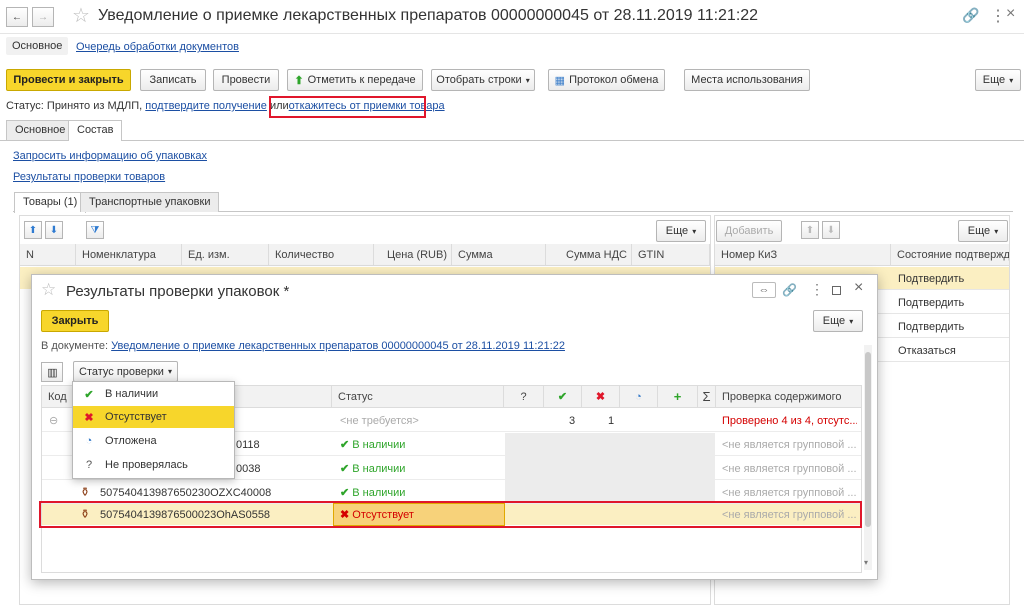 The width and height of the screenshot is (1024, 611). Describe the element at coordinates (129, 255) in the screenshot. I see `col-nomenclature: Номенклатура` at that location.